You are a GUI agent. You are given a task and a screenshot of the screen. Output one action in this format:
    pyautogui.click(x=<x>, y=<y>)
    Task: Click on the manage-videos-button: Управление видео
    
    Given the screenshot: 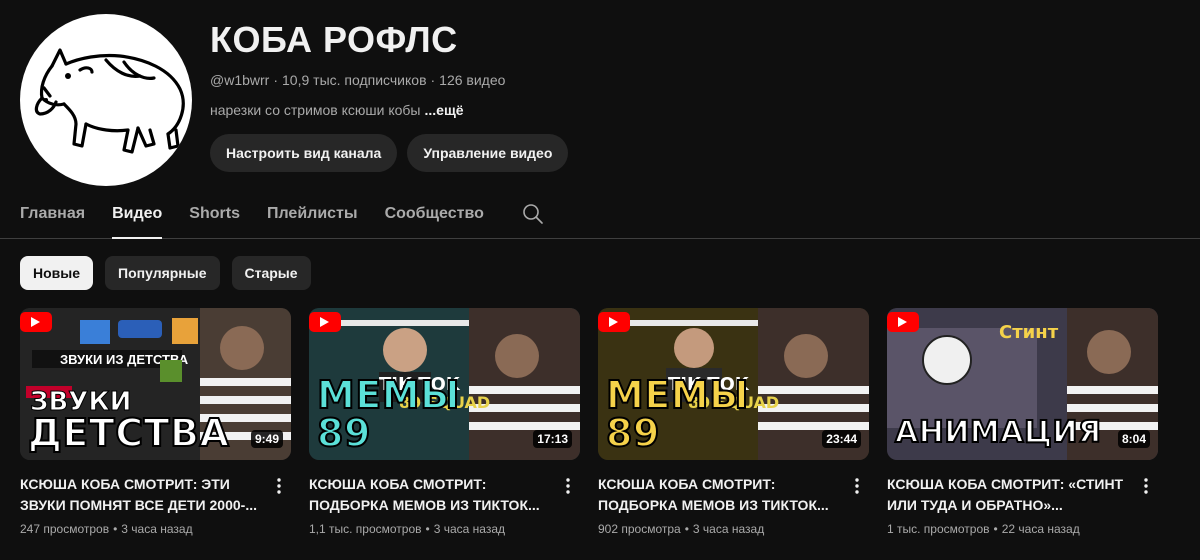 What is the action you would take?
    pyautogui.click(x=488, y=153)
    